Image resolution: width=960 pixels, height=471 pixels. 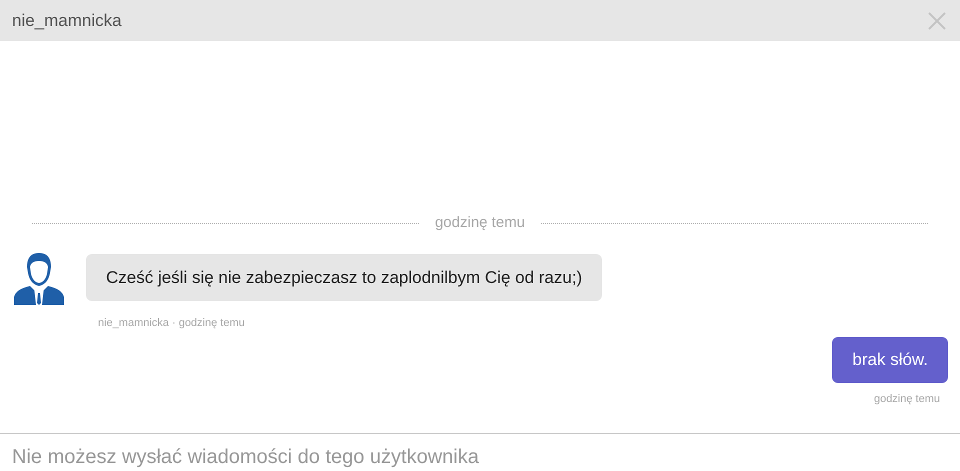 I want to click on user-avatar-icon, so click(x=39, y=277).